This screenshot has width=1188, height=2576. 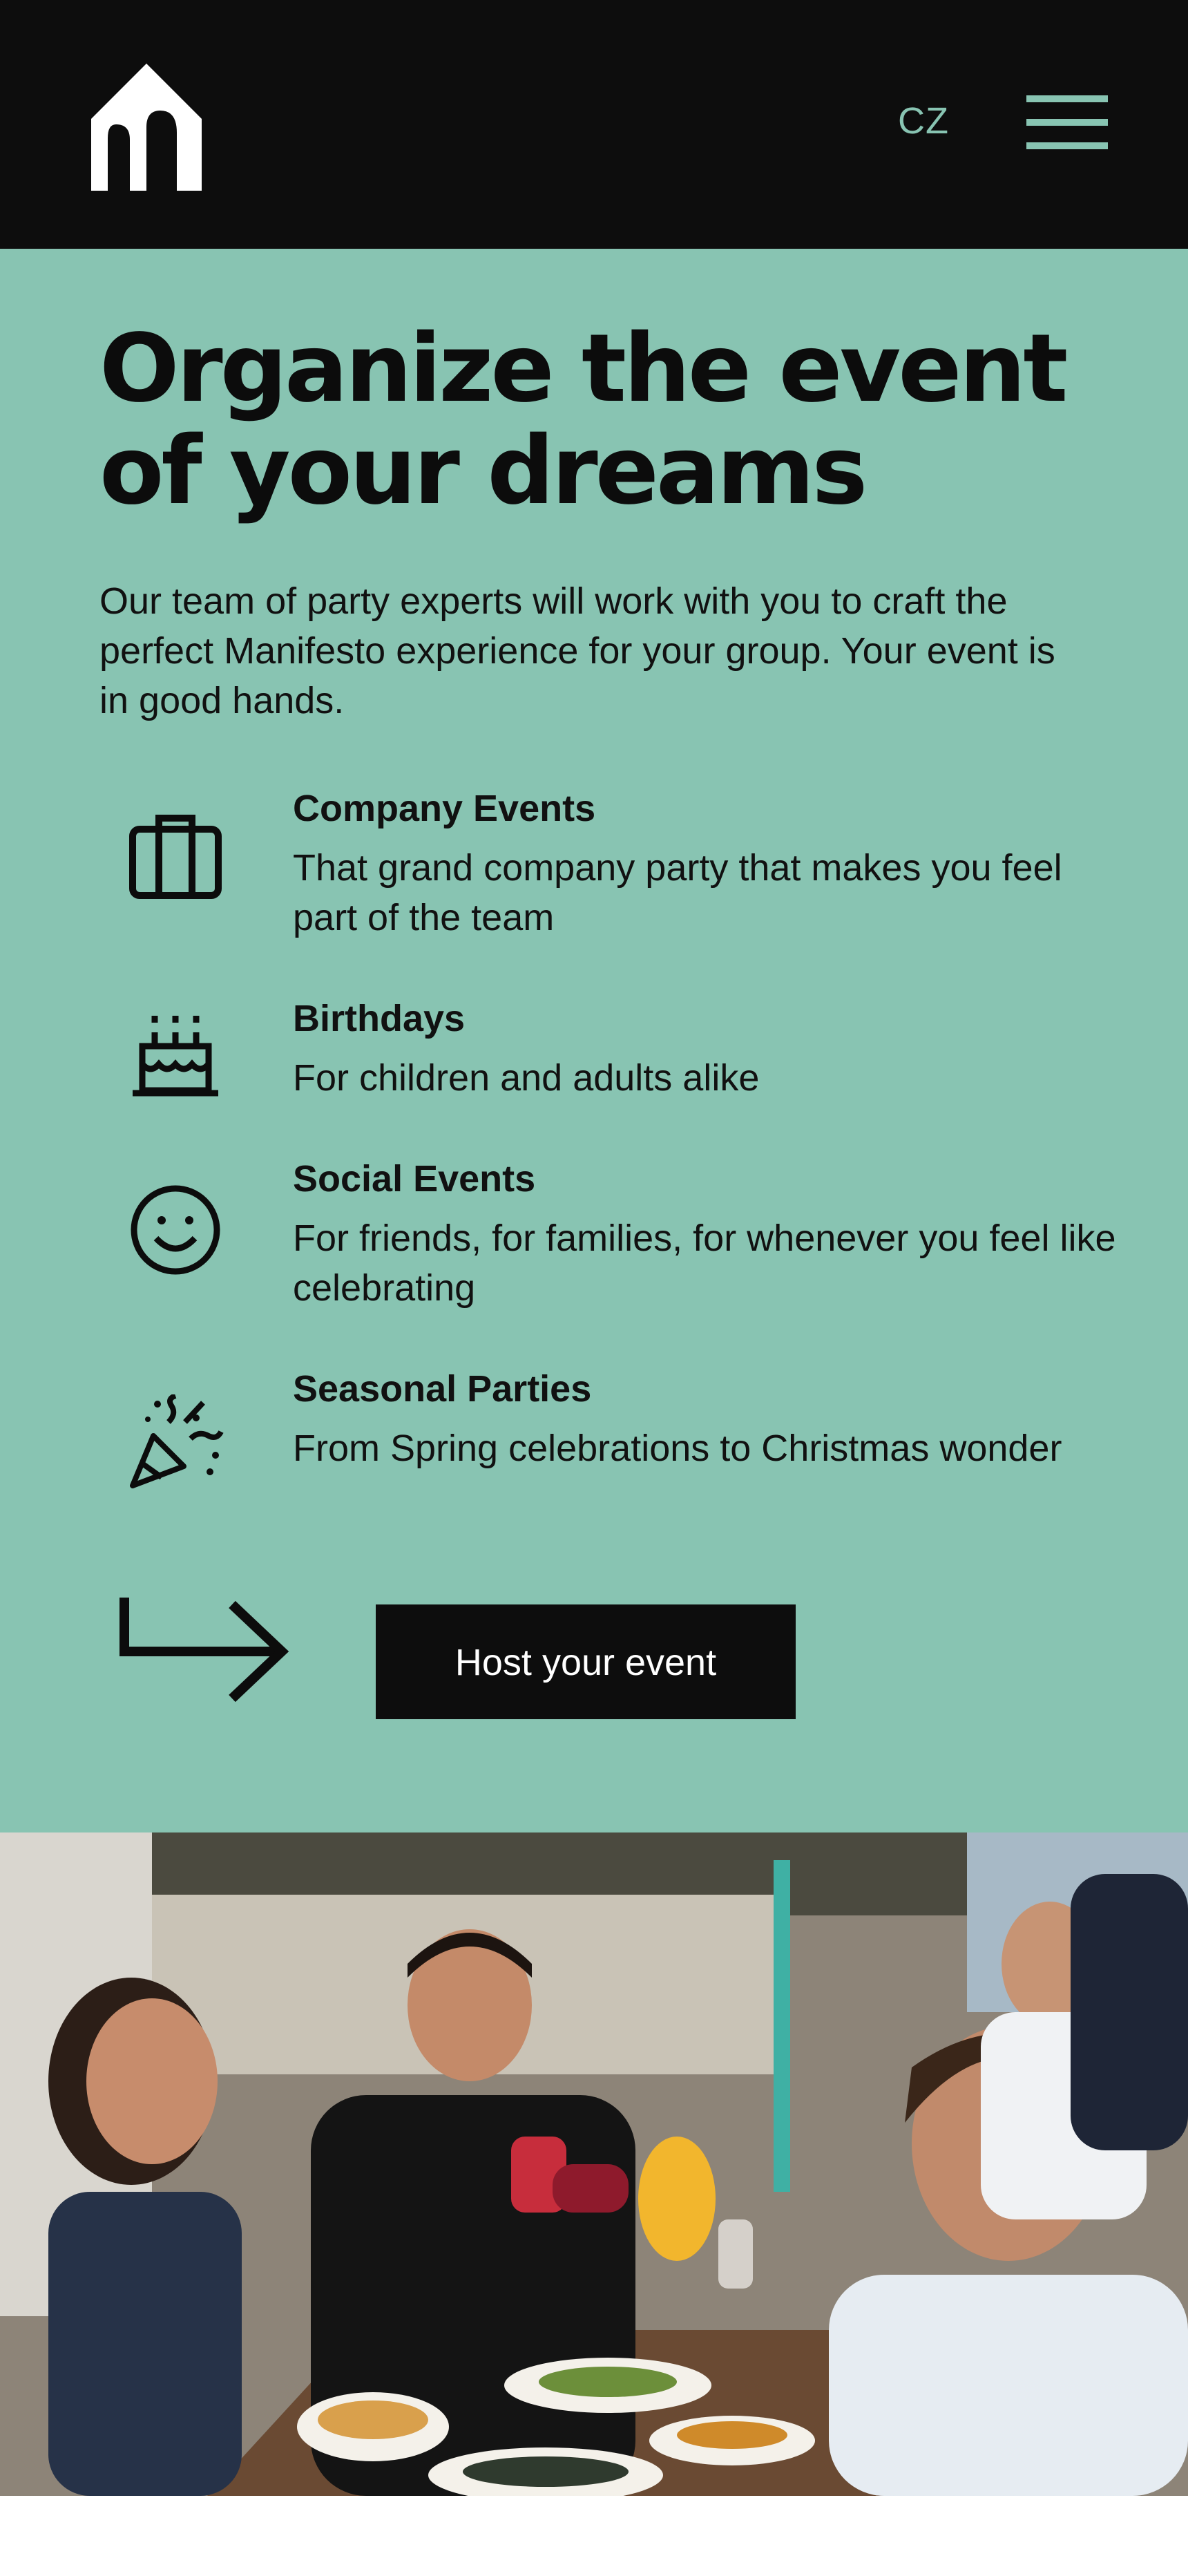 What do you see at coordinates (414, 1179) in the screenshot?
I see `feature-title: Social Events` at bounding box center [414, 1179].